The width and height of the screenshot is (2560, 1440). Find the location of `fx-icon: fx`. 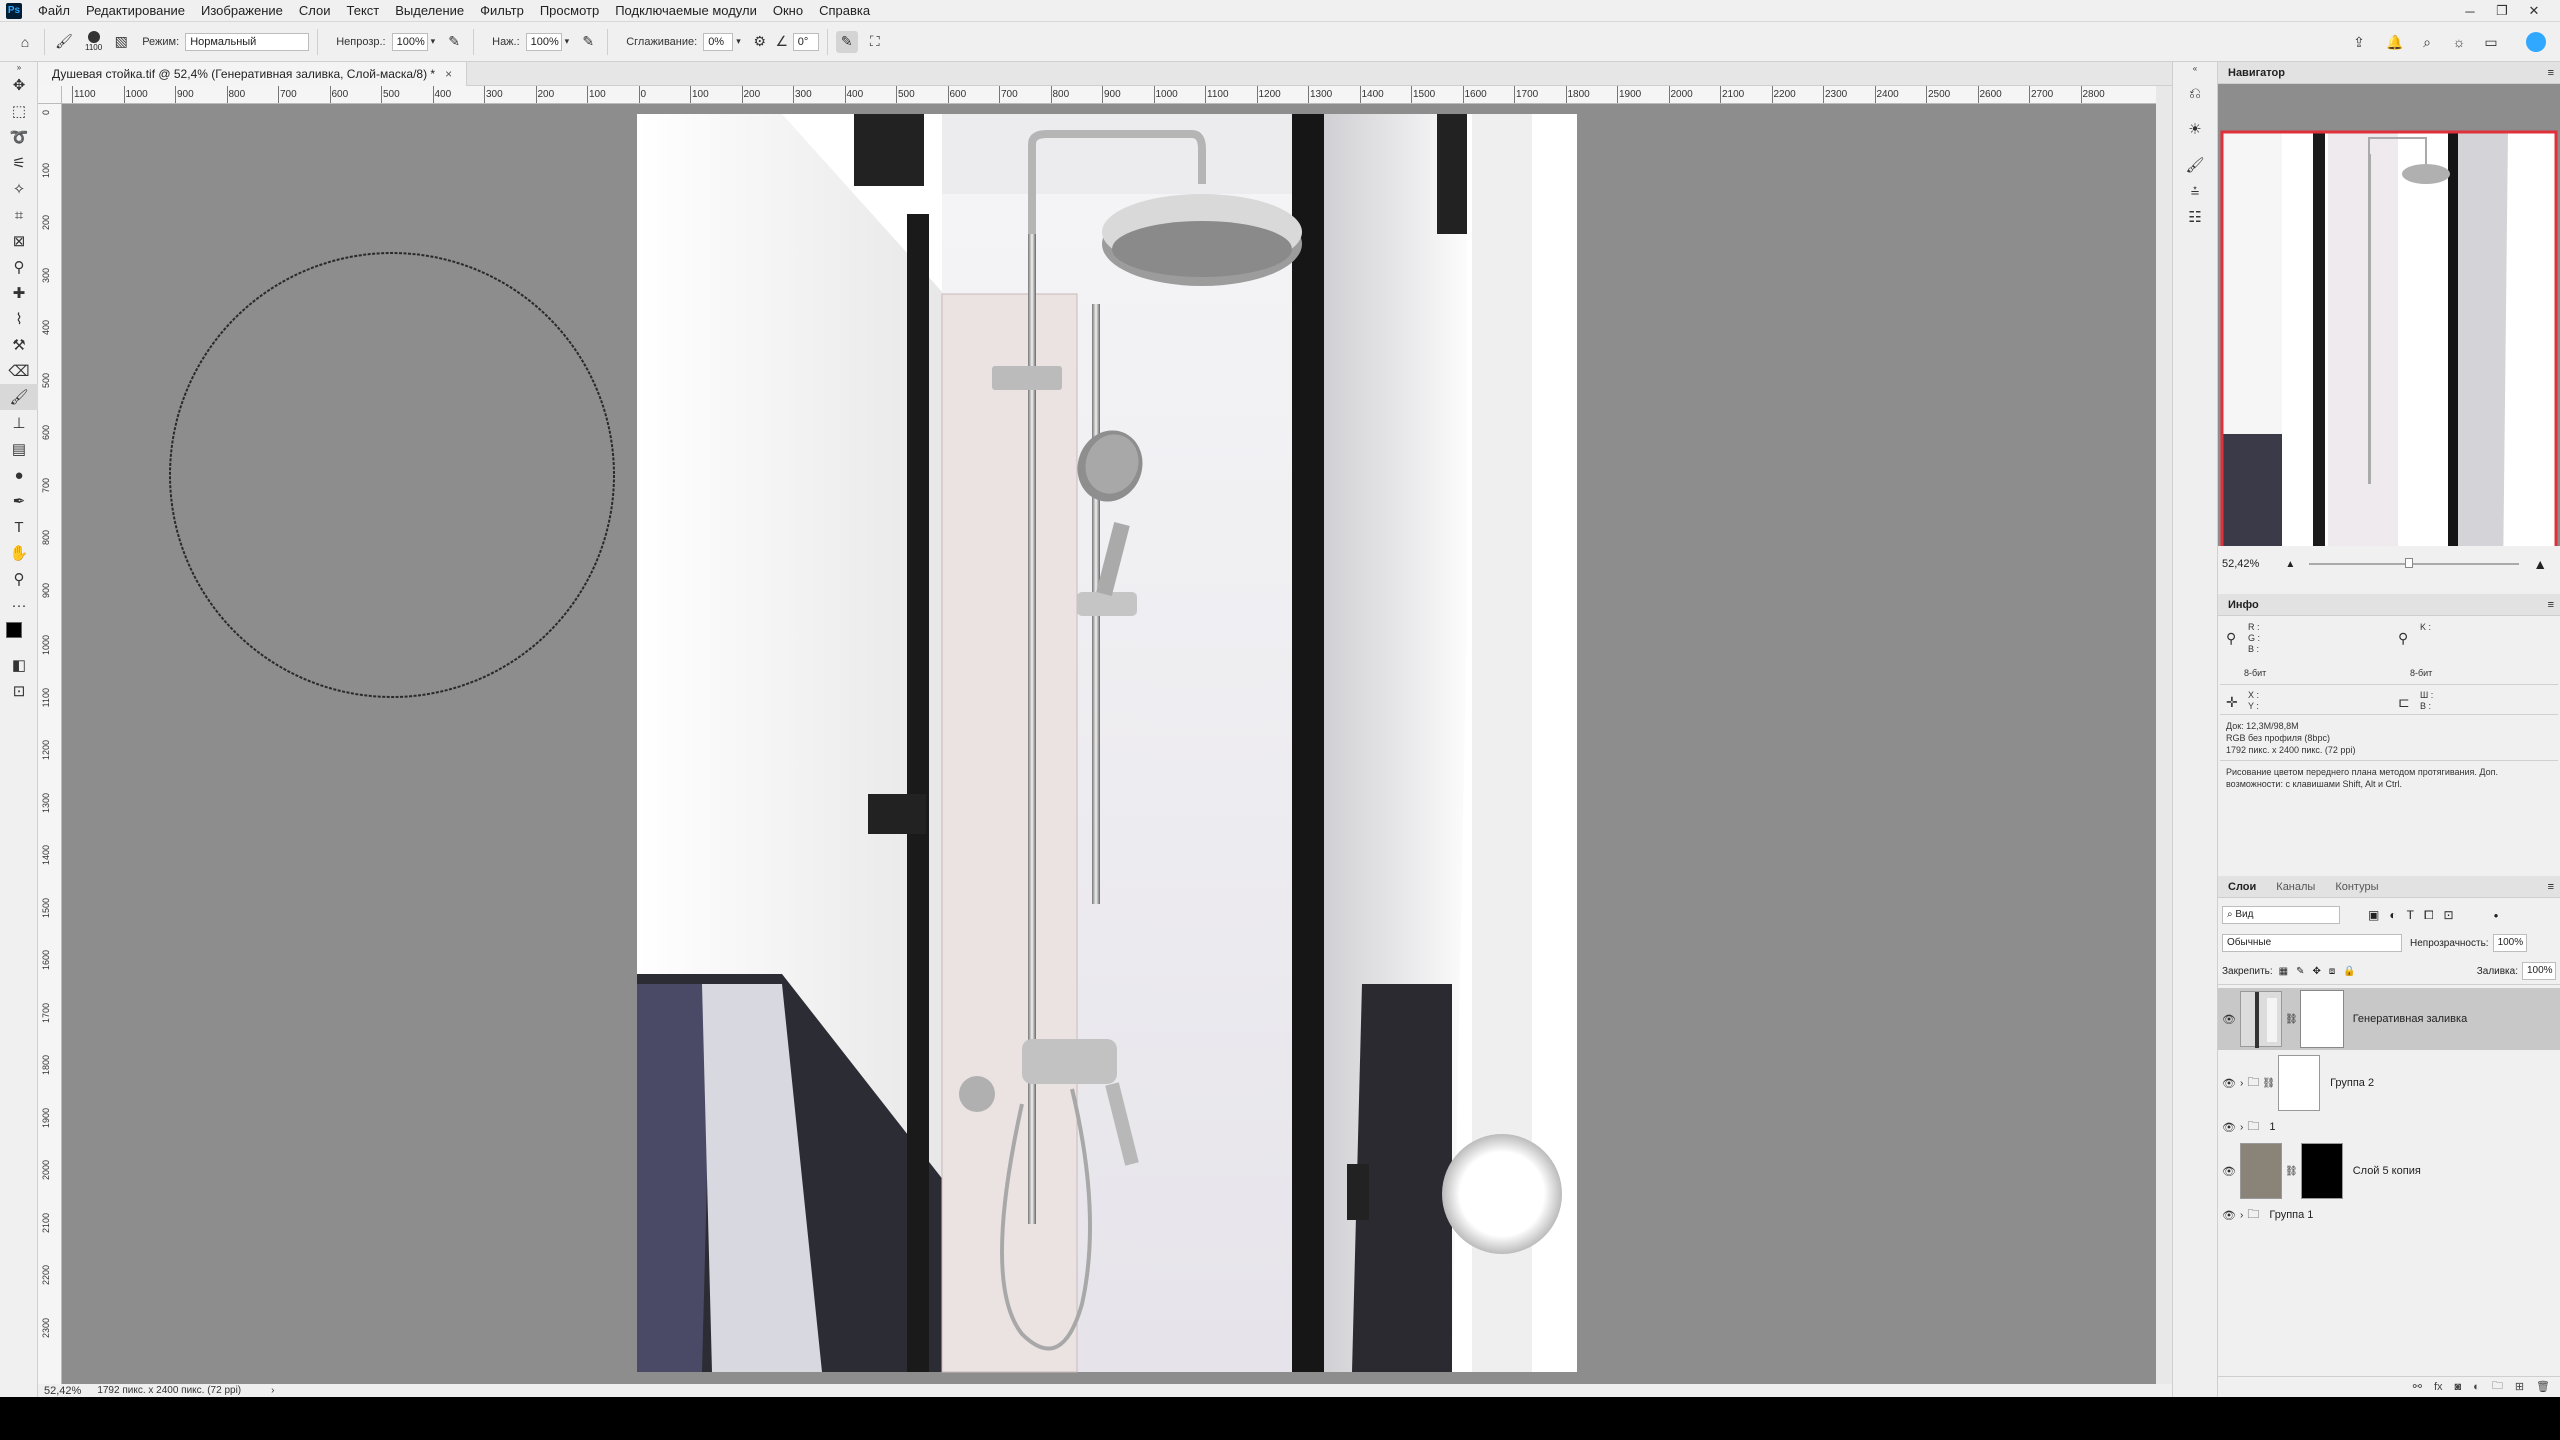

fx-icon: fx is located at coordinates (2438, 1387).